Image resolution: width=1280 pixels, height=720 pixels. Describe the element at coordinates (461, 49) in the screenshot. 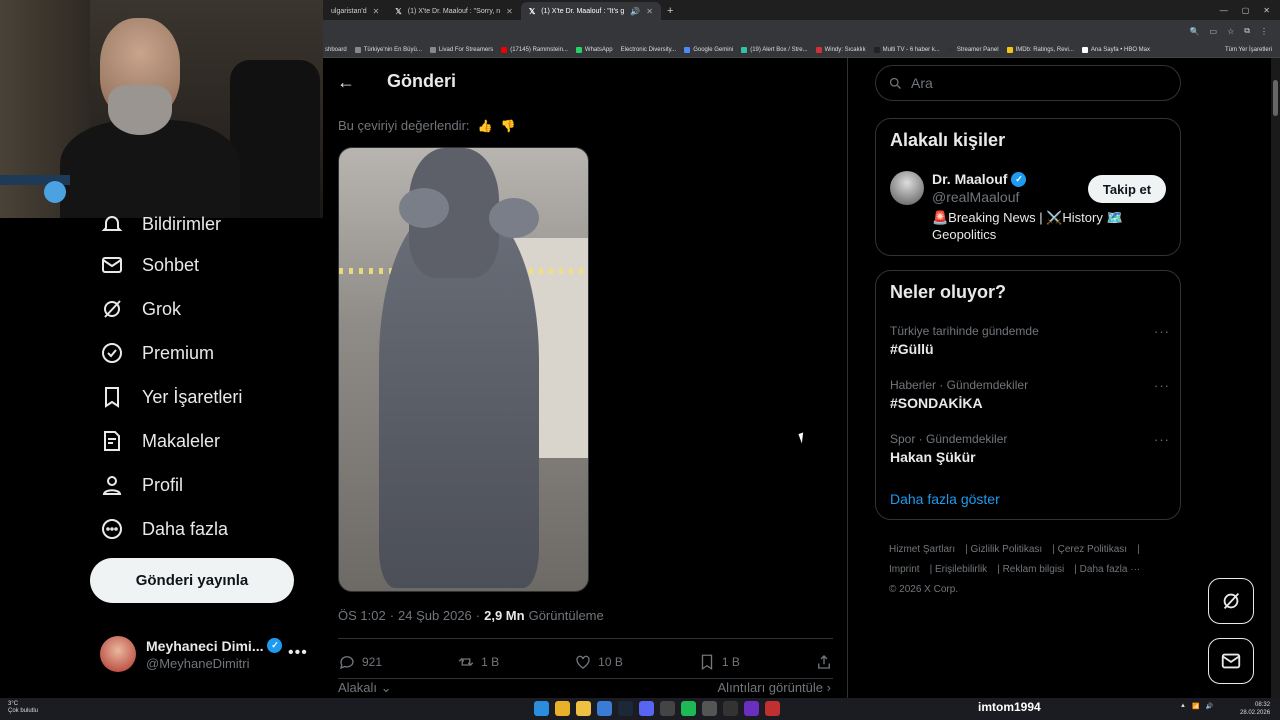

I see `bookmark-item: Livad For Streamers` at that location.